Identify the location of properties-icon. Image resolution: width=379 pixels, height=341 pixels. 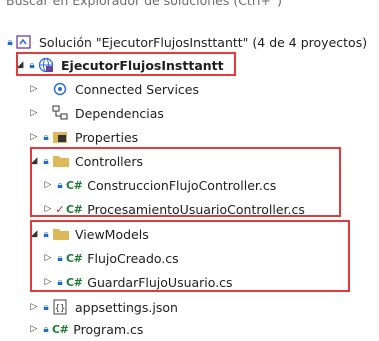
(61, 137).